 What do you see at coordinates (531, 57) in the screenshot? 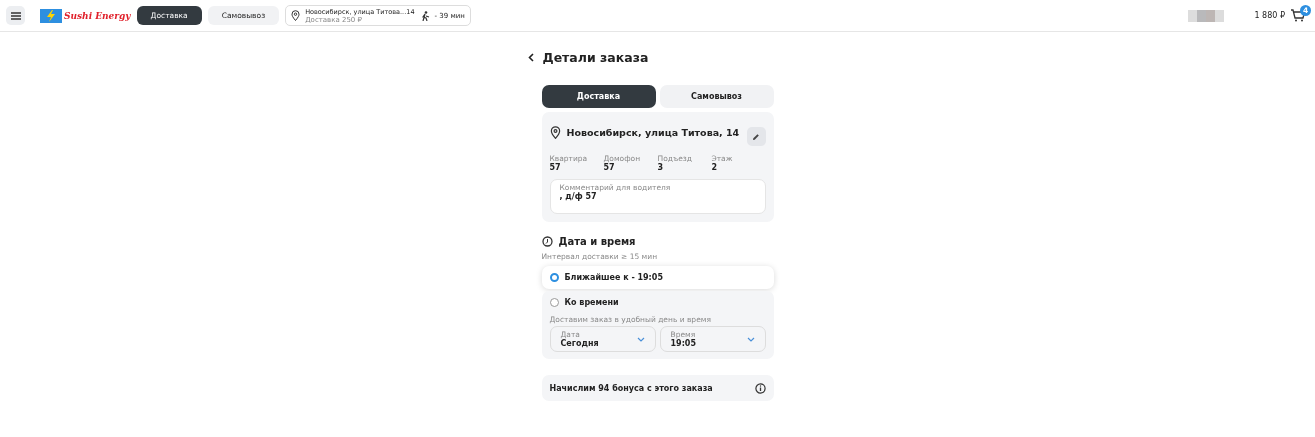
I see `back-button` at bounding box center [531, 57].